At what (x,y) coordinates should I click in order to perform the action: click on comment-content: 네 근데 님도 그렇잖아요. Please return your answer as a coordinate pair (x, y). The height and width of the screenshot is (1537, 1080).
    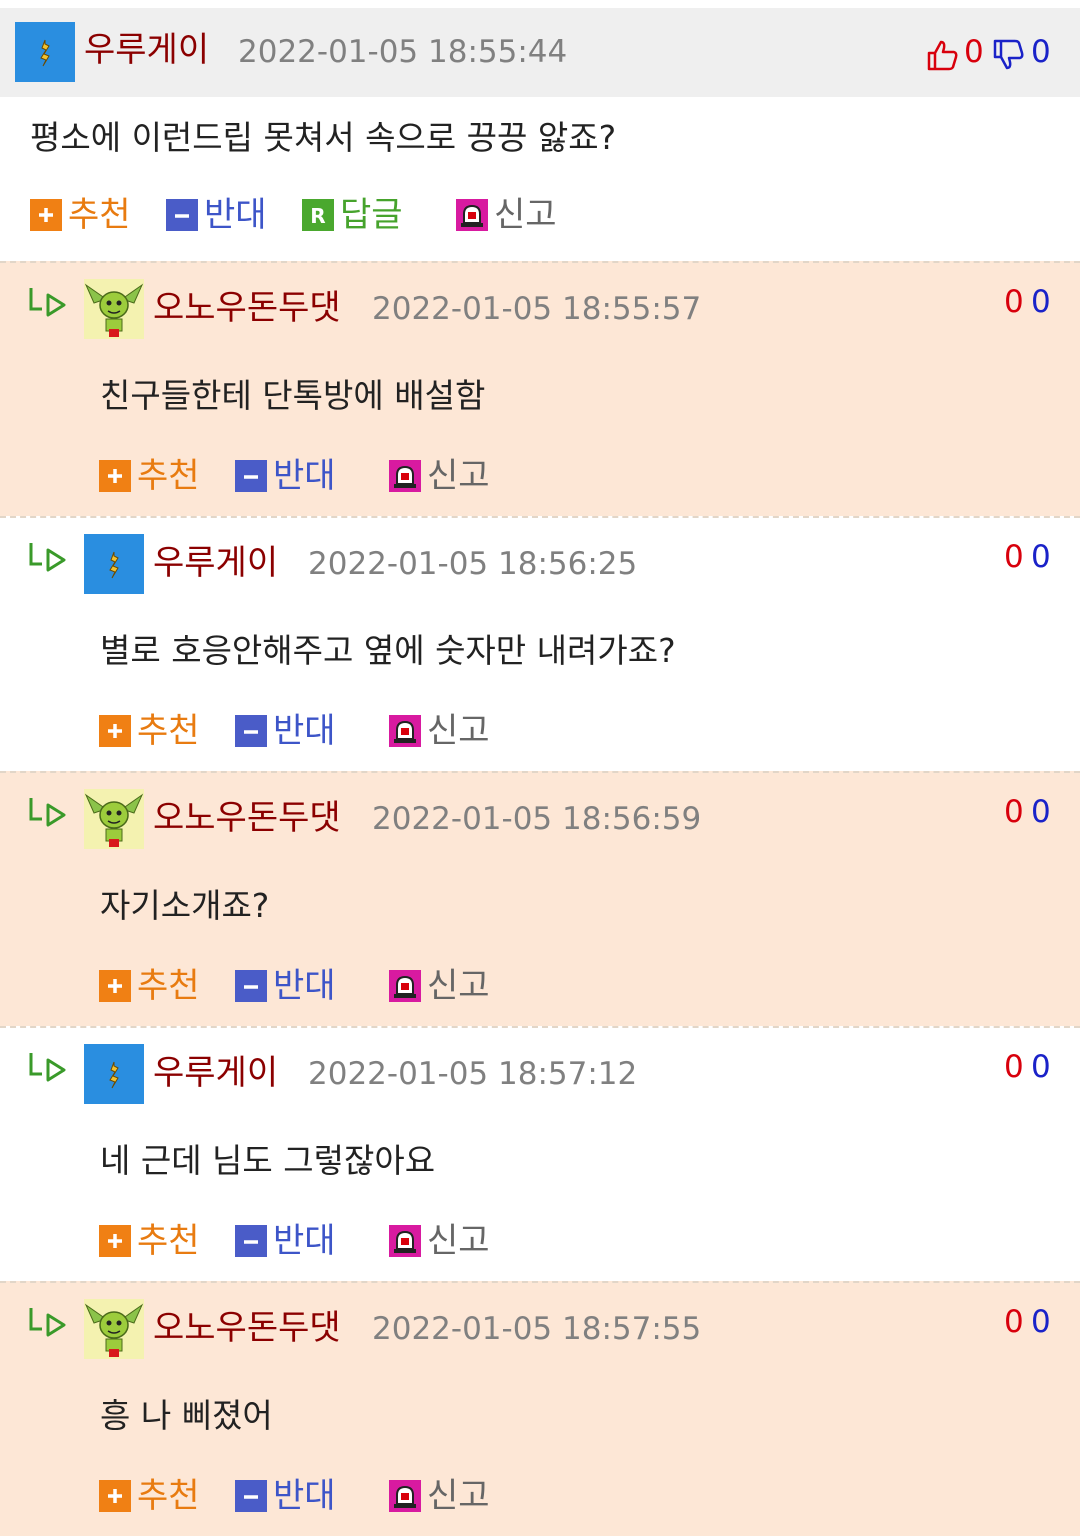
    Looking at the image, I should click on (268, 1160).